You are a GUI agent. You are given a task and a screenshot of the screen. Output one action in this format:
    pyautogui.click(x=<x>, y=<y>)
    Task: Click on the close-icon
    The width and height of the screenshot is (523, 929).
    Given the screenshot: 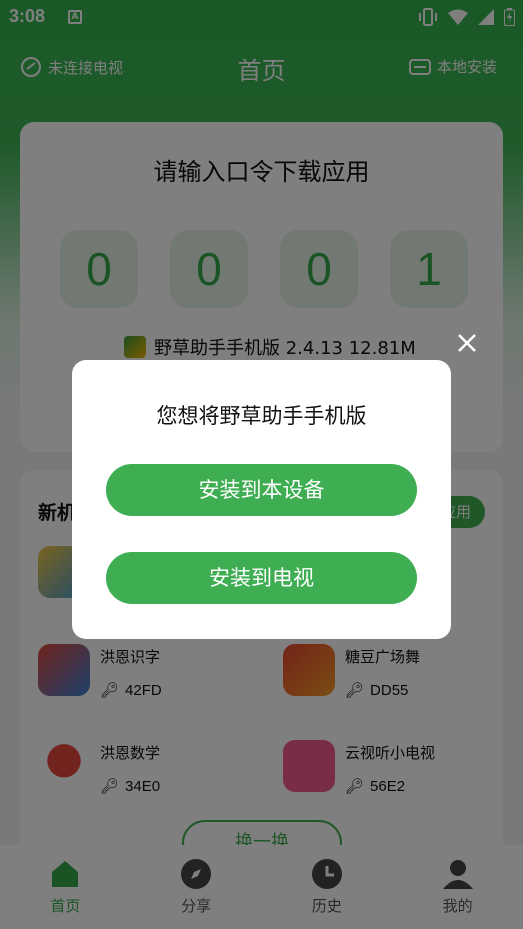 What is the action you would take?
    pyautogui.click(x=467, y=343)
    